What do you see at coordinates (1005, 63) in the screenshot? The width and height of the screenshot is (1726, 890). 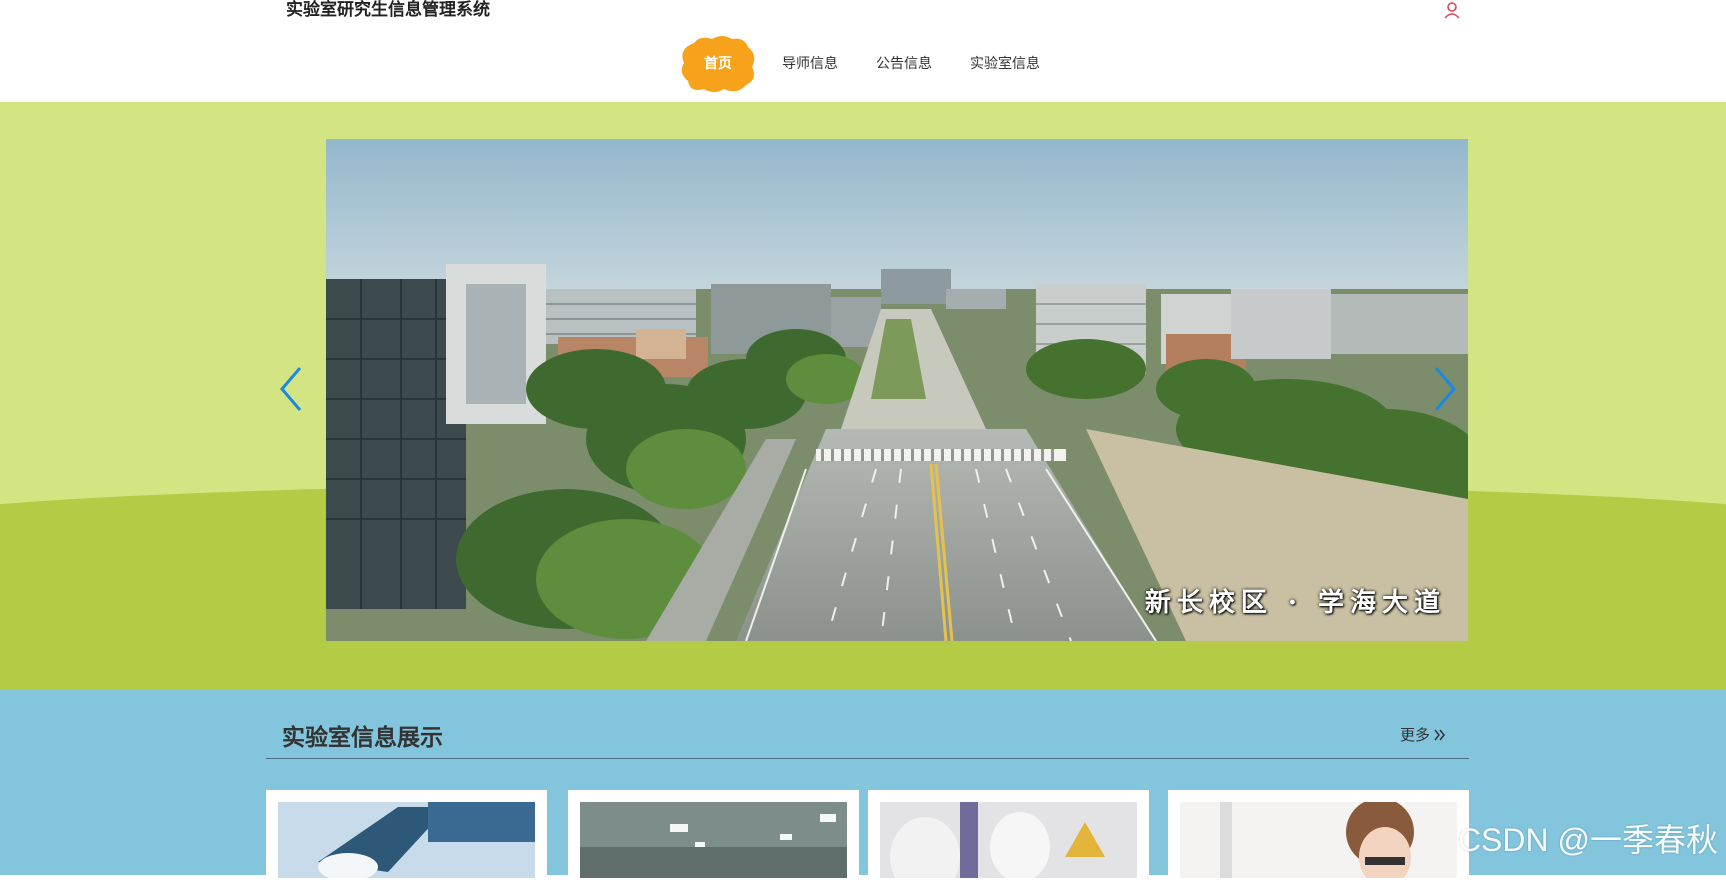 I see `nav-item-lab-info: 实验室信息` at bounding box center [1005, 63].